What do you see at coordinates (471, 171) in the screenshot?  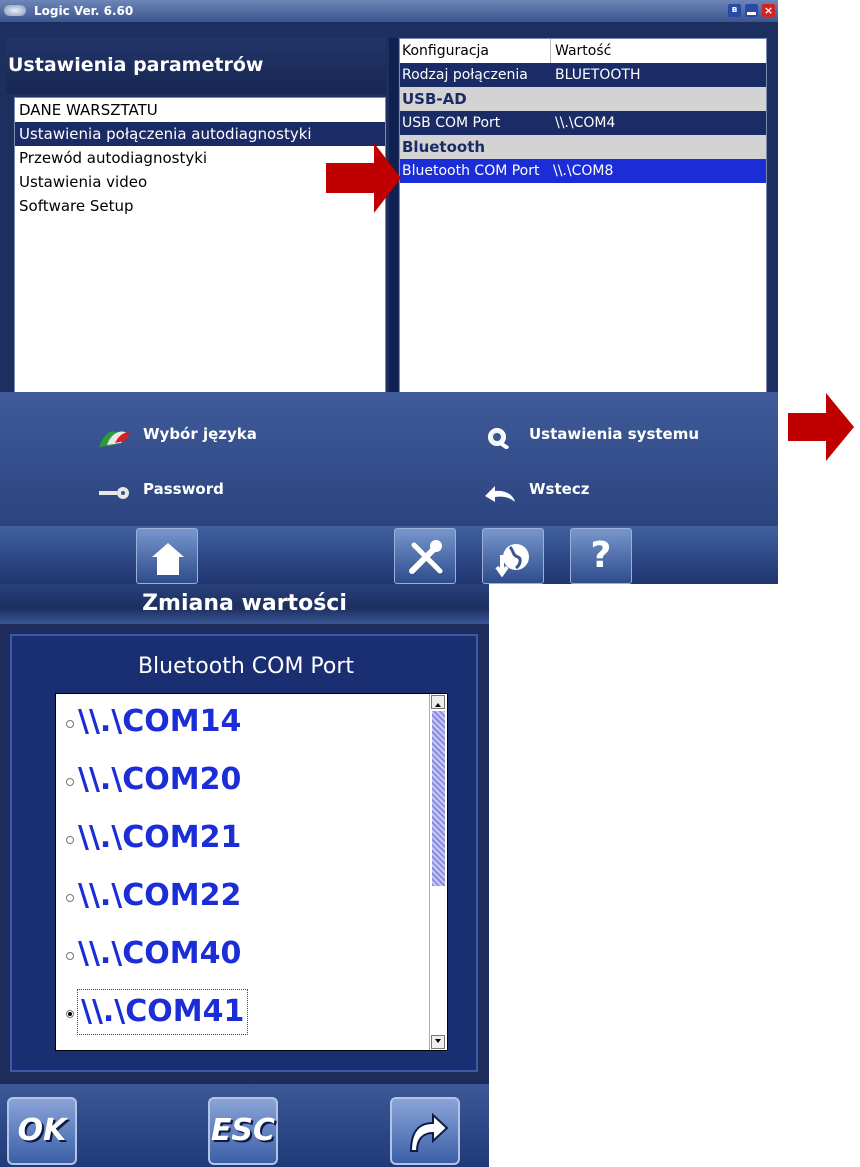 I see `row-key: Bluetooth COM Port` at bounding box center [471, 171].